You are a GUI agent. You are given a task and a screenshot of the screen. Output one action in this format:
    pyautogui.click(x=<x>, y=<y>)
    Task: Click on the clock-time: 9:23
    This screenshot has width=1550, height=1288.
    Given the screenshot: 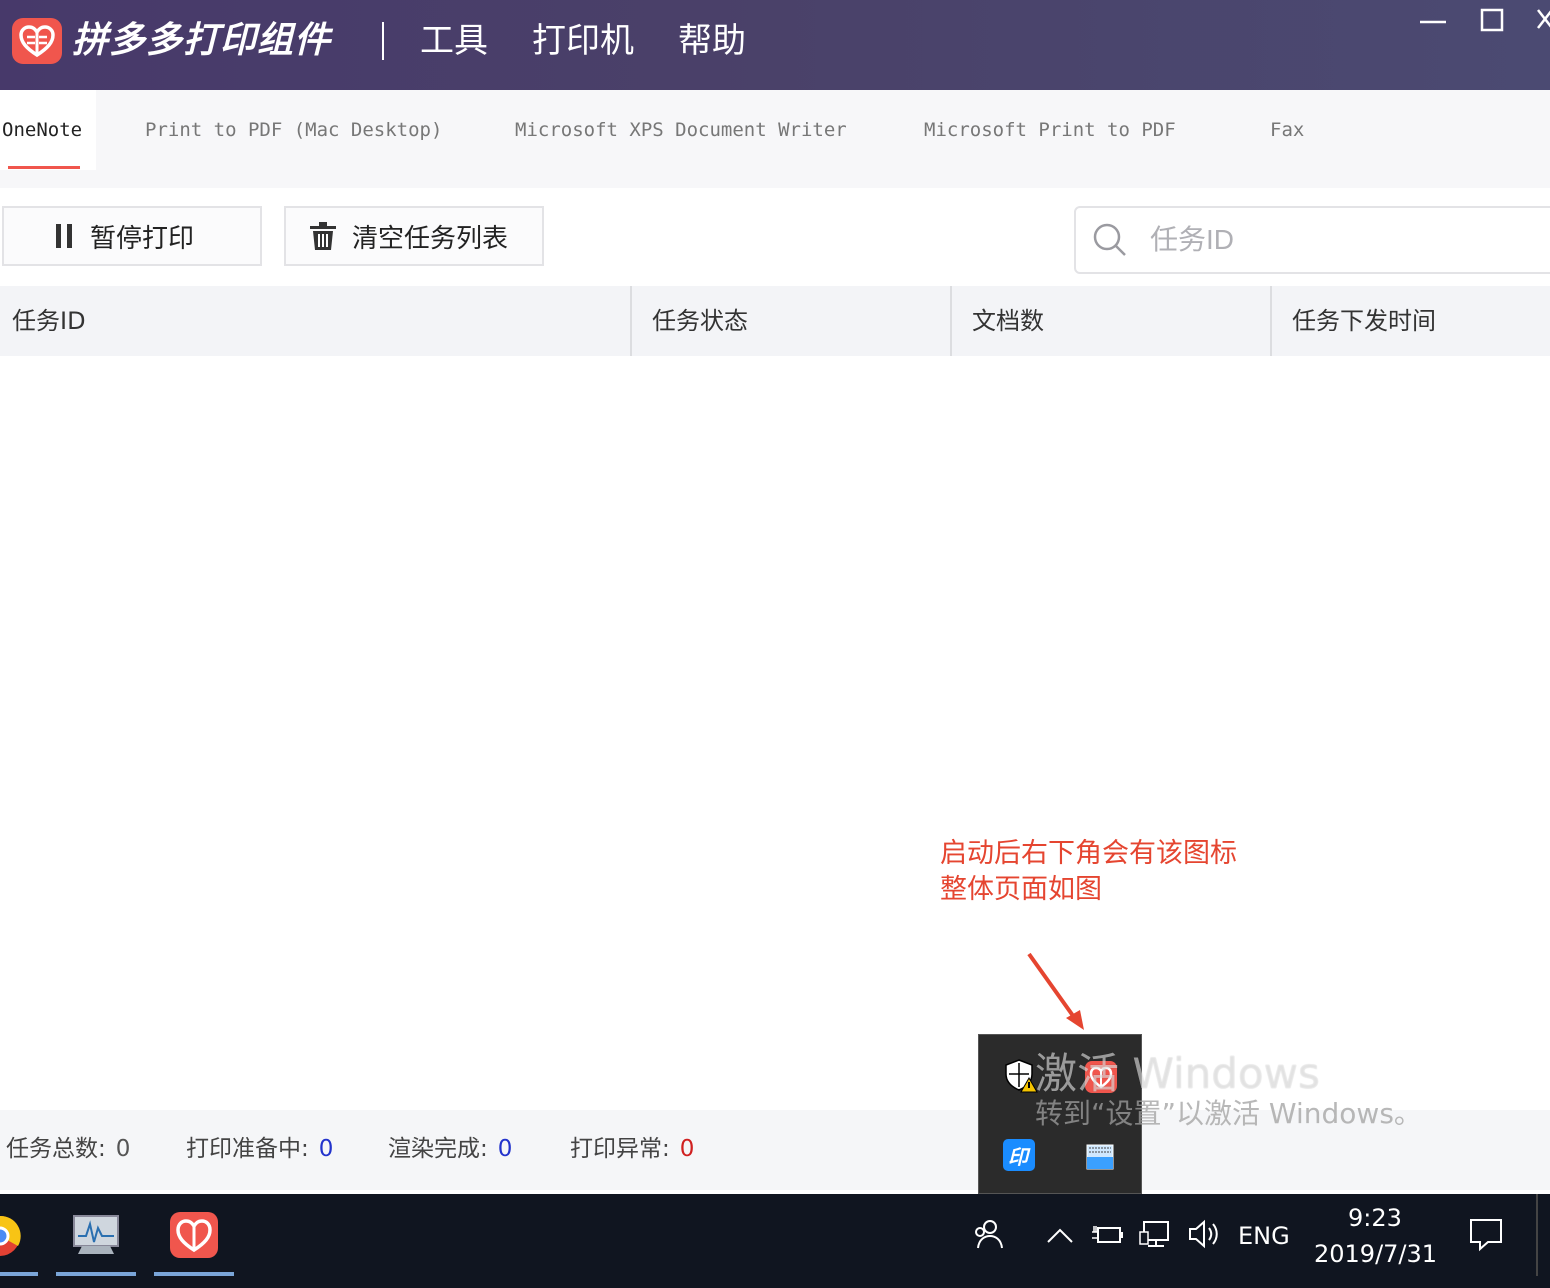 What is the action you would take?
    pyautogui.click(x=1375, y=1218)
    